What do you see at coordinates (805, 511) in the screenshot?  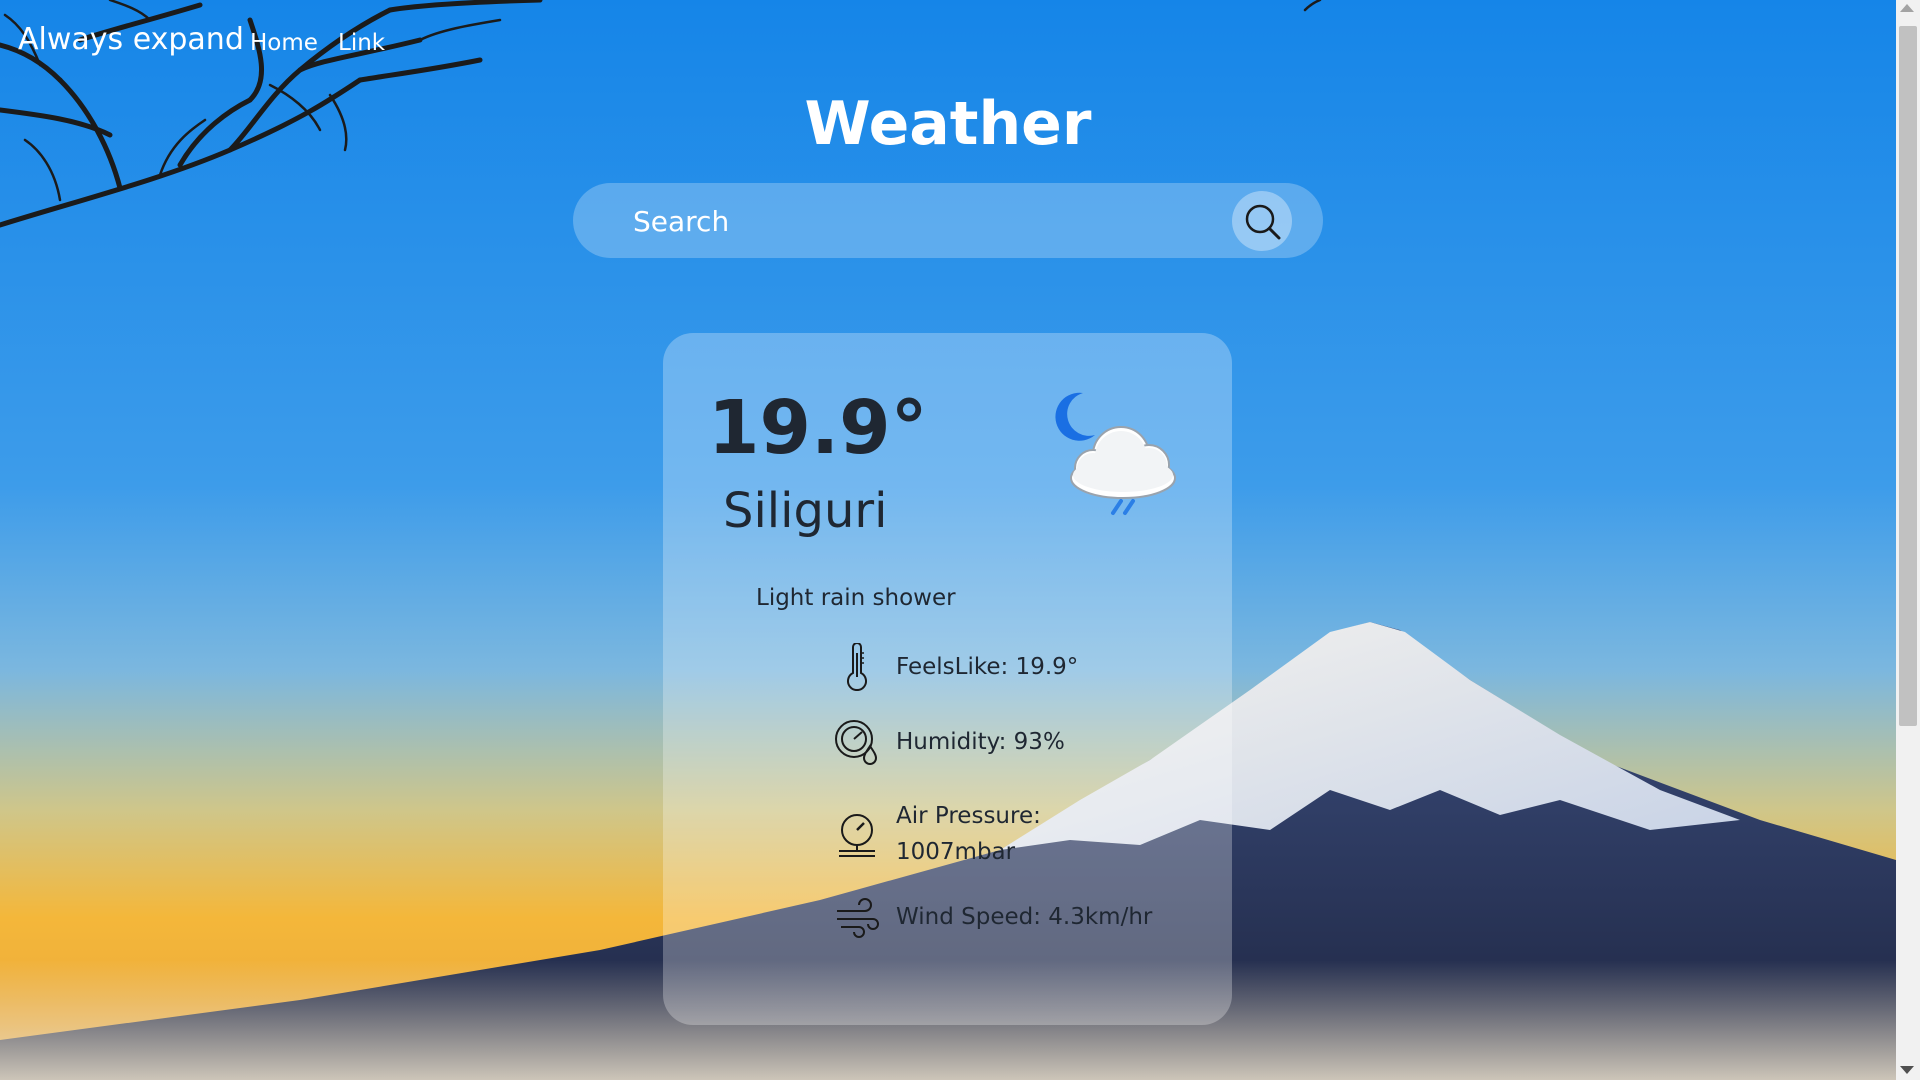 I see `city-name: Siliguri` at bounding box center [805, 511].